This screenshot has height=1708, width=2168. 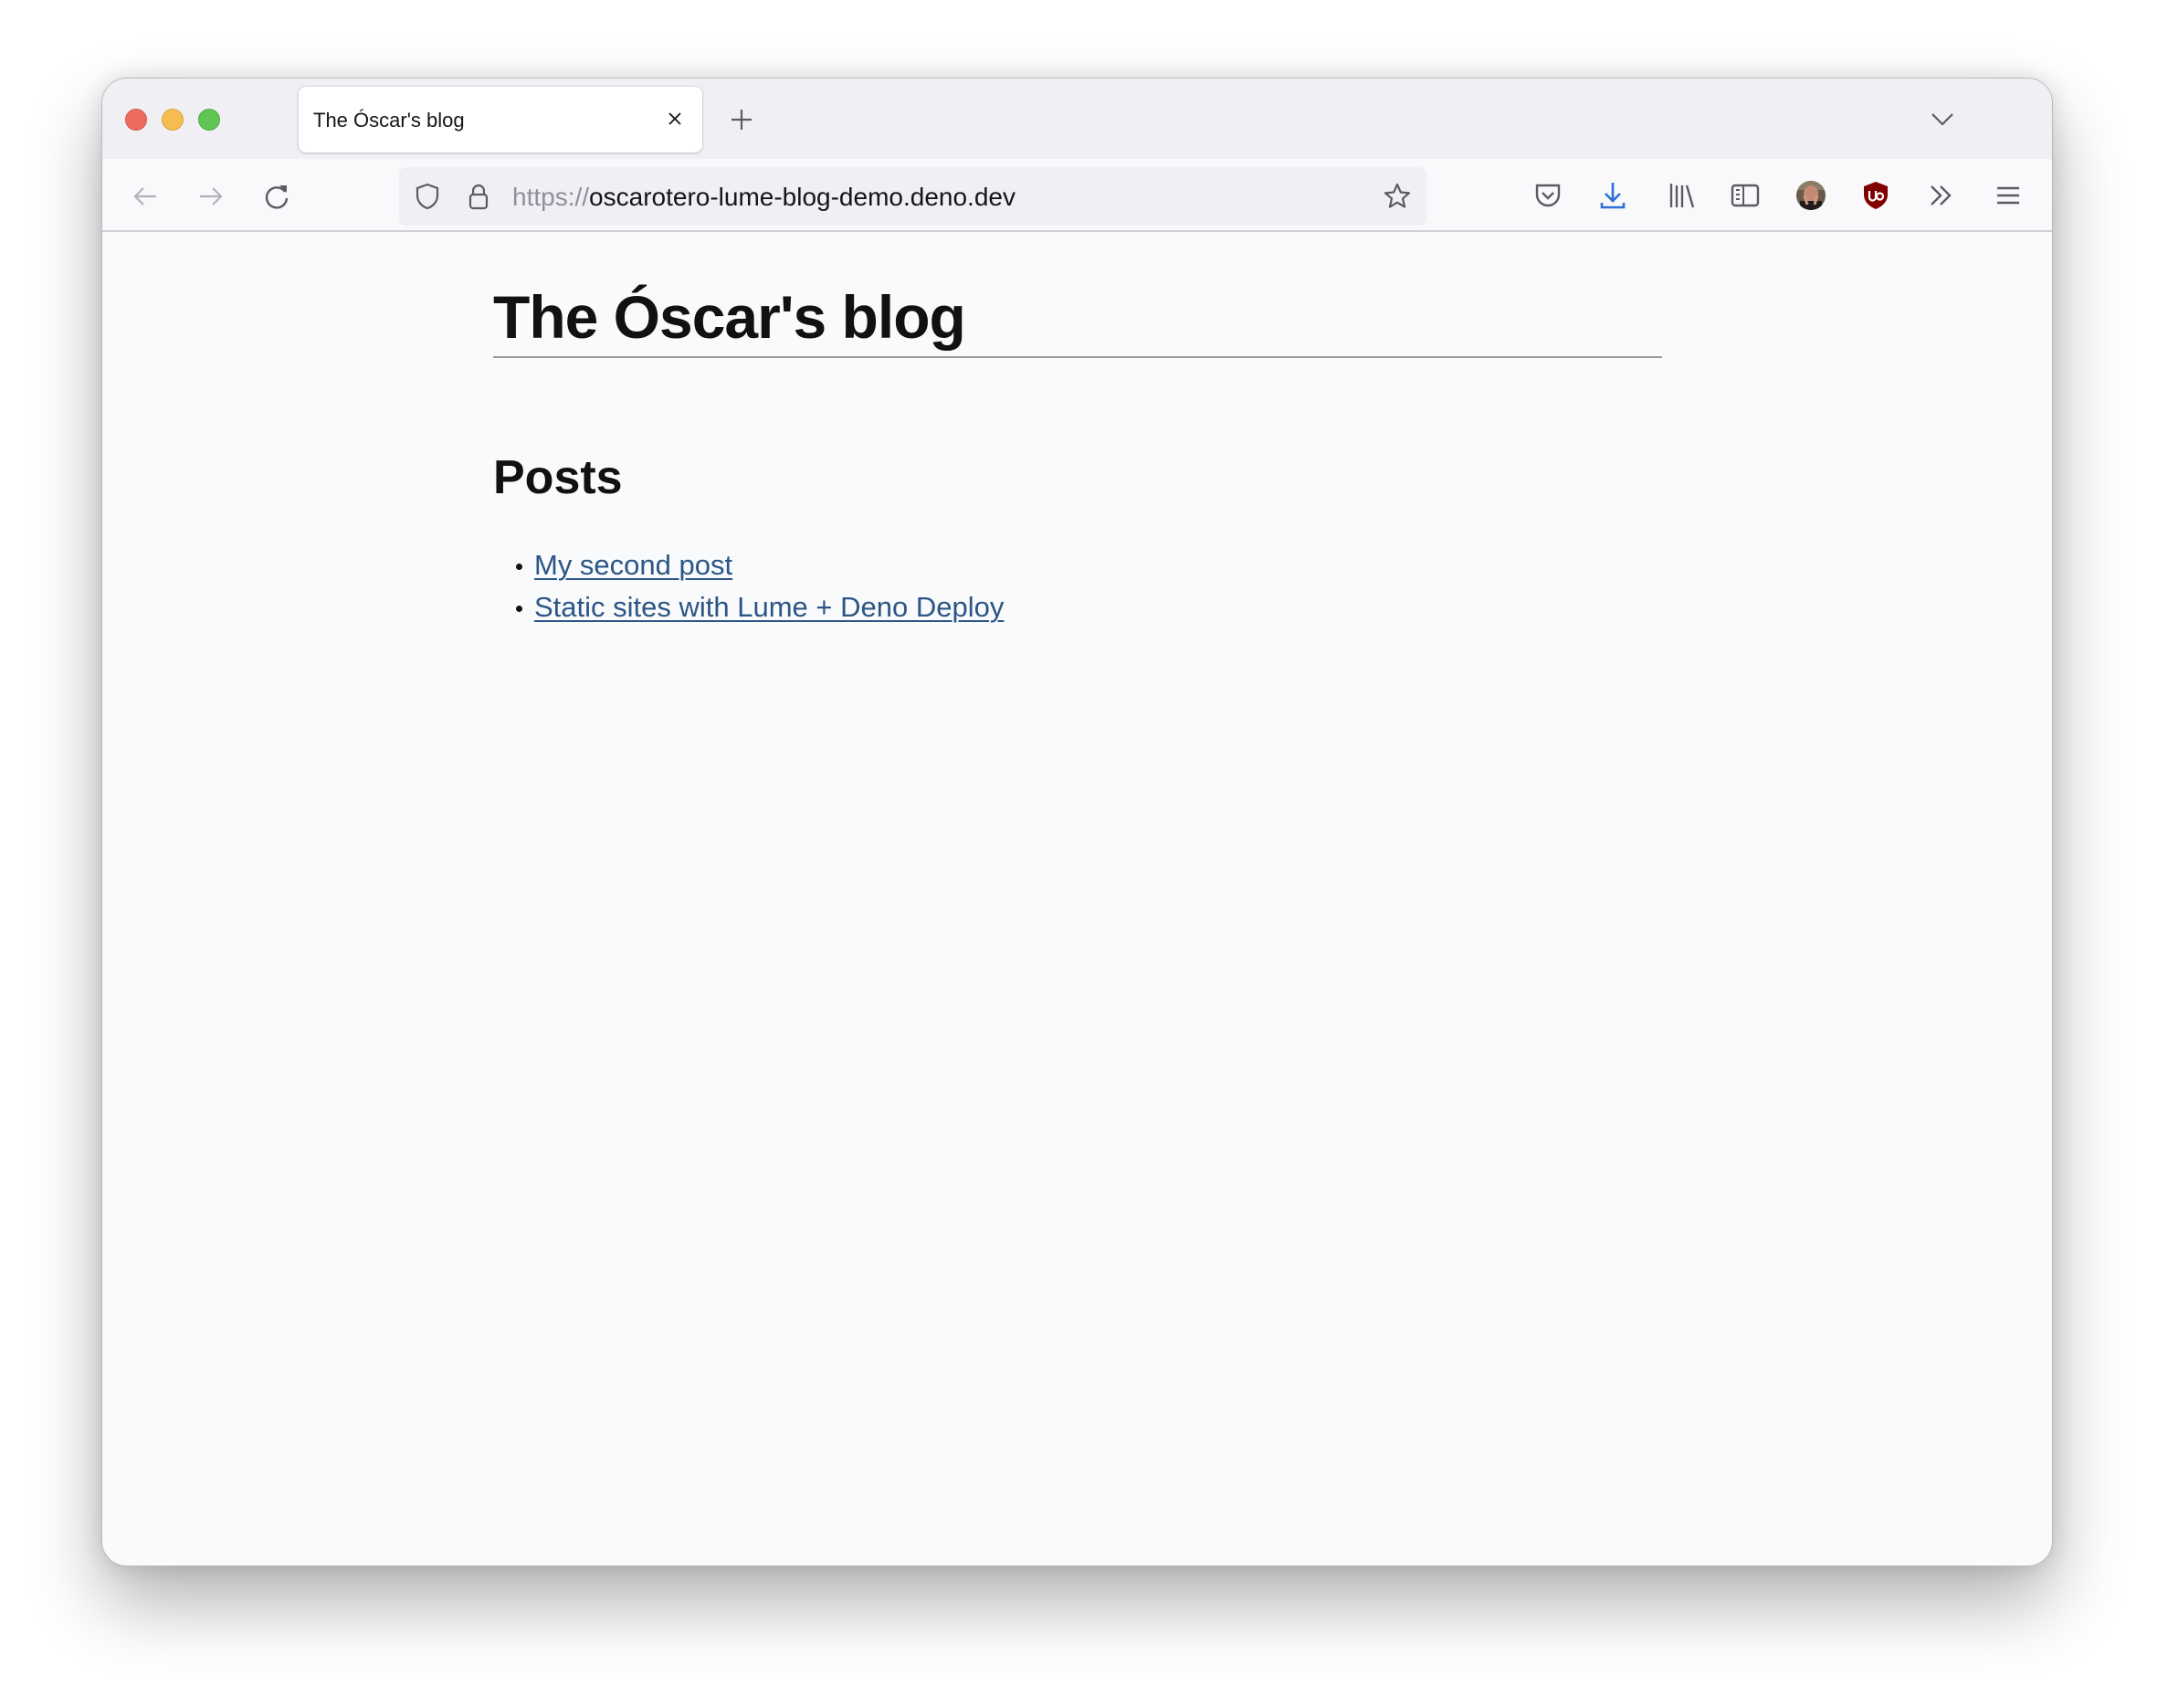 I want to click on tab-title: The Óscar's blog, so click(x=389, y=120).